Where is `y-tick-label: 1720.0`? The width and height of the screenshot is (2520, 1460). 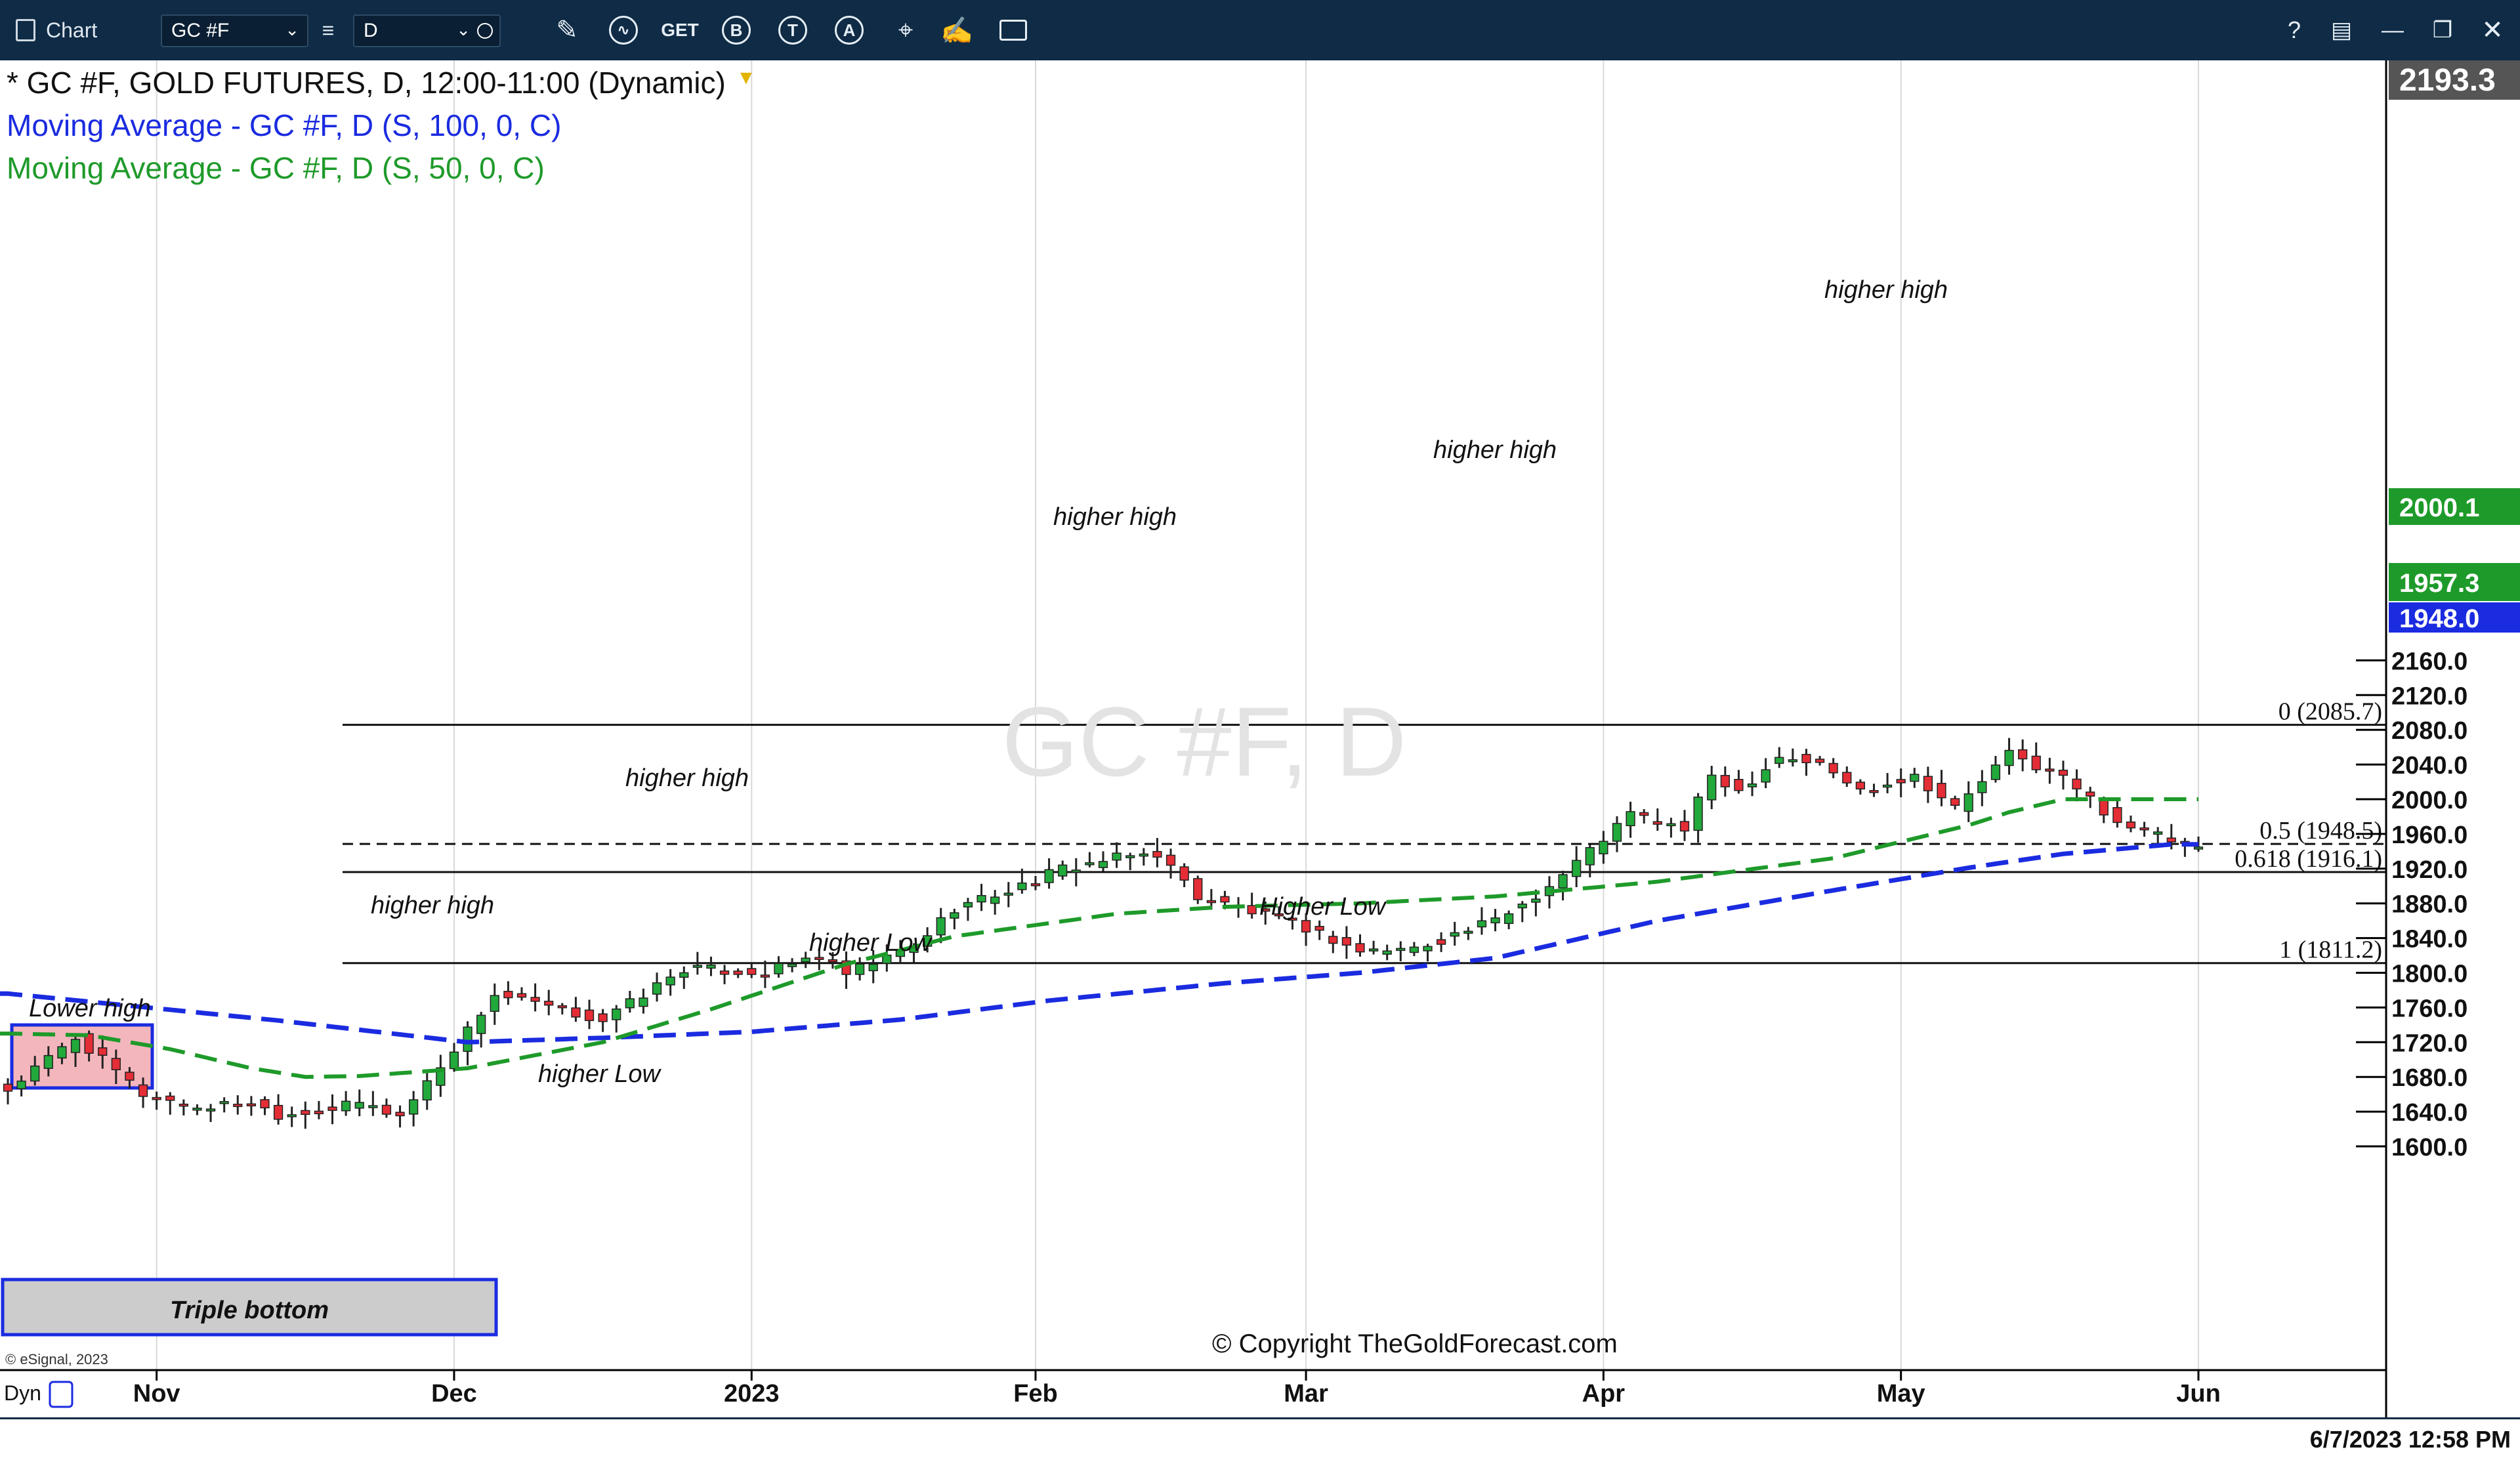 y-tick-label: 1720.0 is located at coordinates (2429, 1043).